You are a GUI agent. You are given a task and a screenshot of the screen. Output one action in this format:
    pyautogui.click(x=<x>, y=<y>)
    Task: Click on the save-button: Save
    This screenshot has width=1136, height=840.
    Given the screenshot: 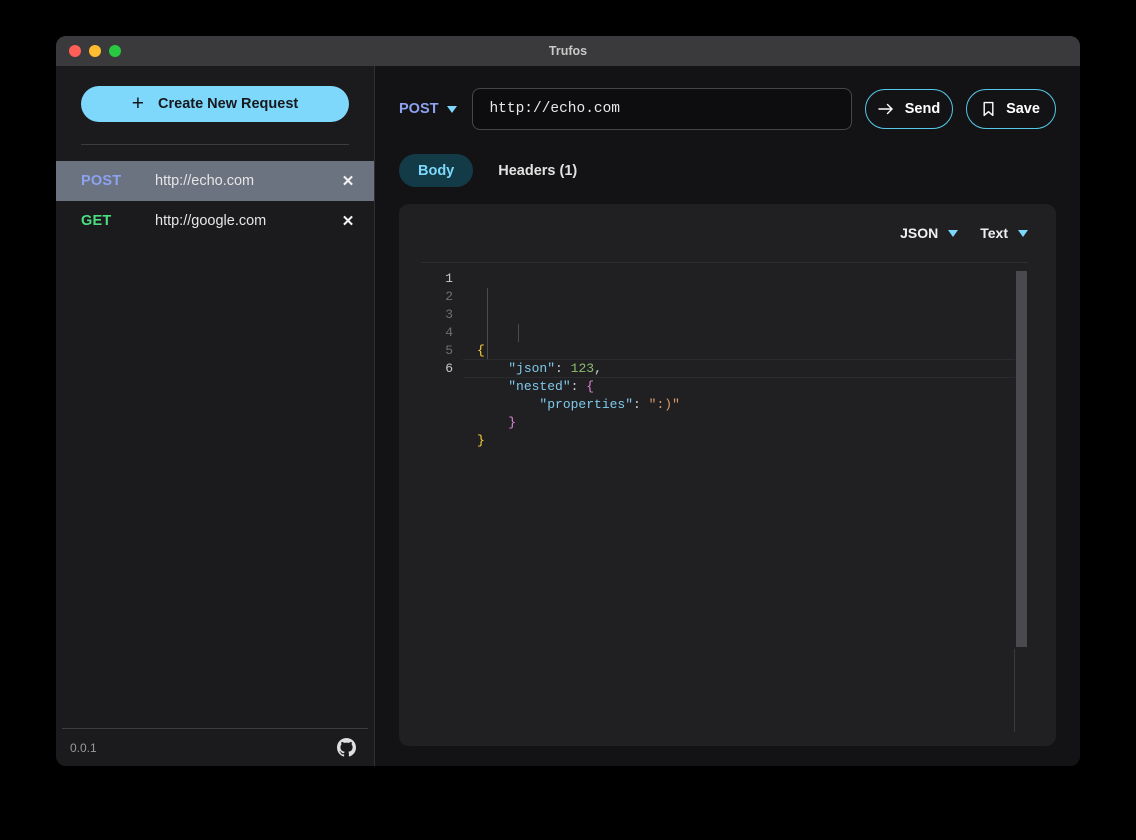 What is the action you would take?
    pyautogui.click(x=1011, y=109)
    